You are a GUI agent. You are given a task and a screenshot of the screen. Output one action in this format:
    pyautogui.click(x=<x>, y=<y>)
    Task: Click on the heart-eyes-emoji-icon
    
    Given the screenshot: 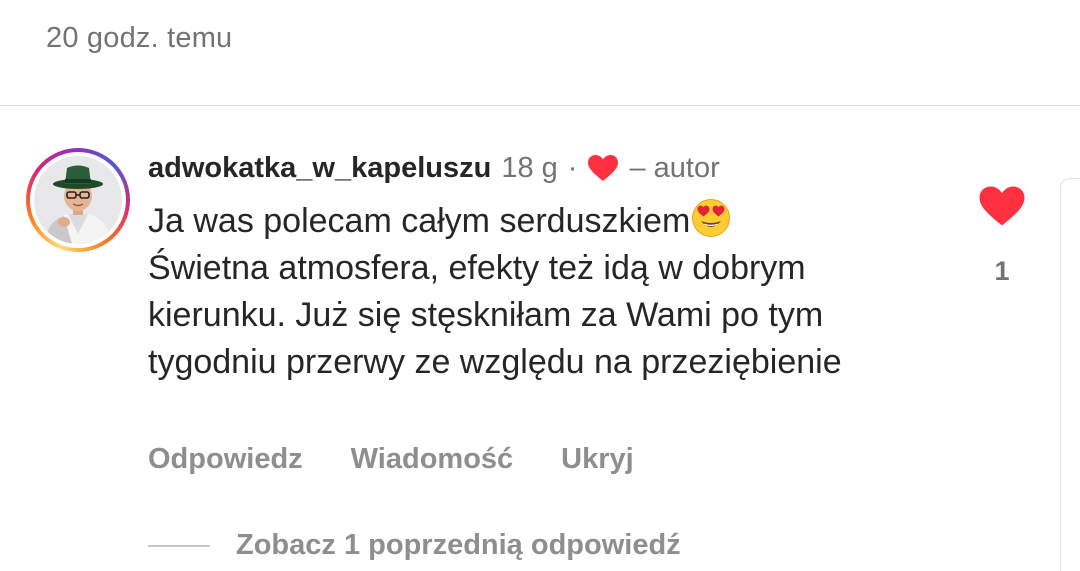 What is the action you would take?
    pyautogui.click(x=711, y=218)
    